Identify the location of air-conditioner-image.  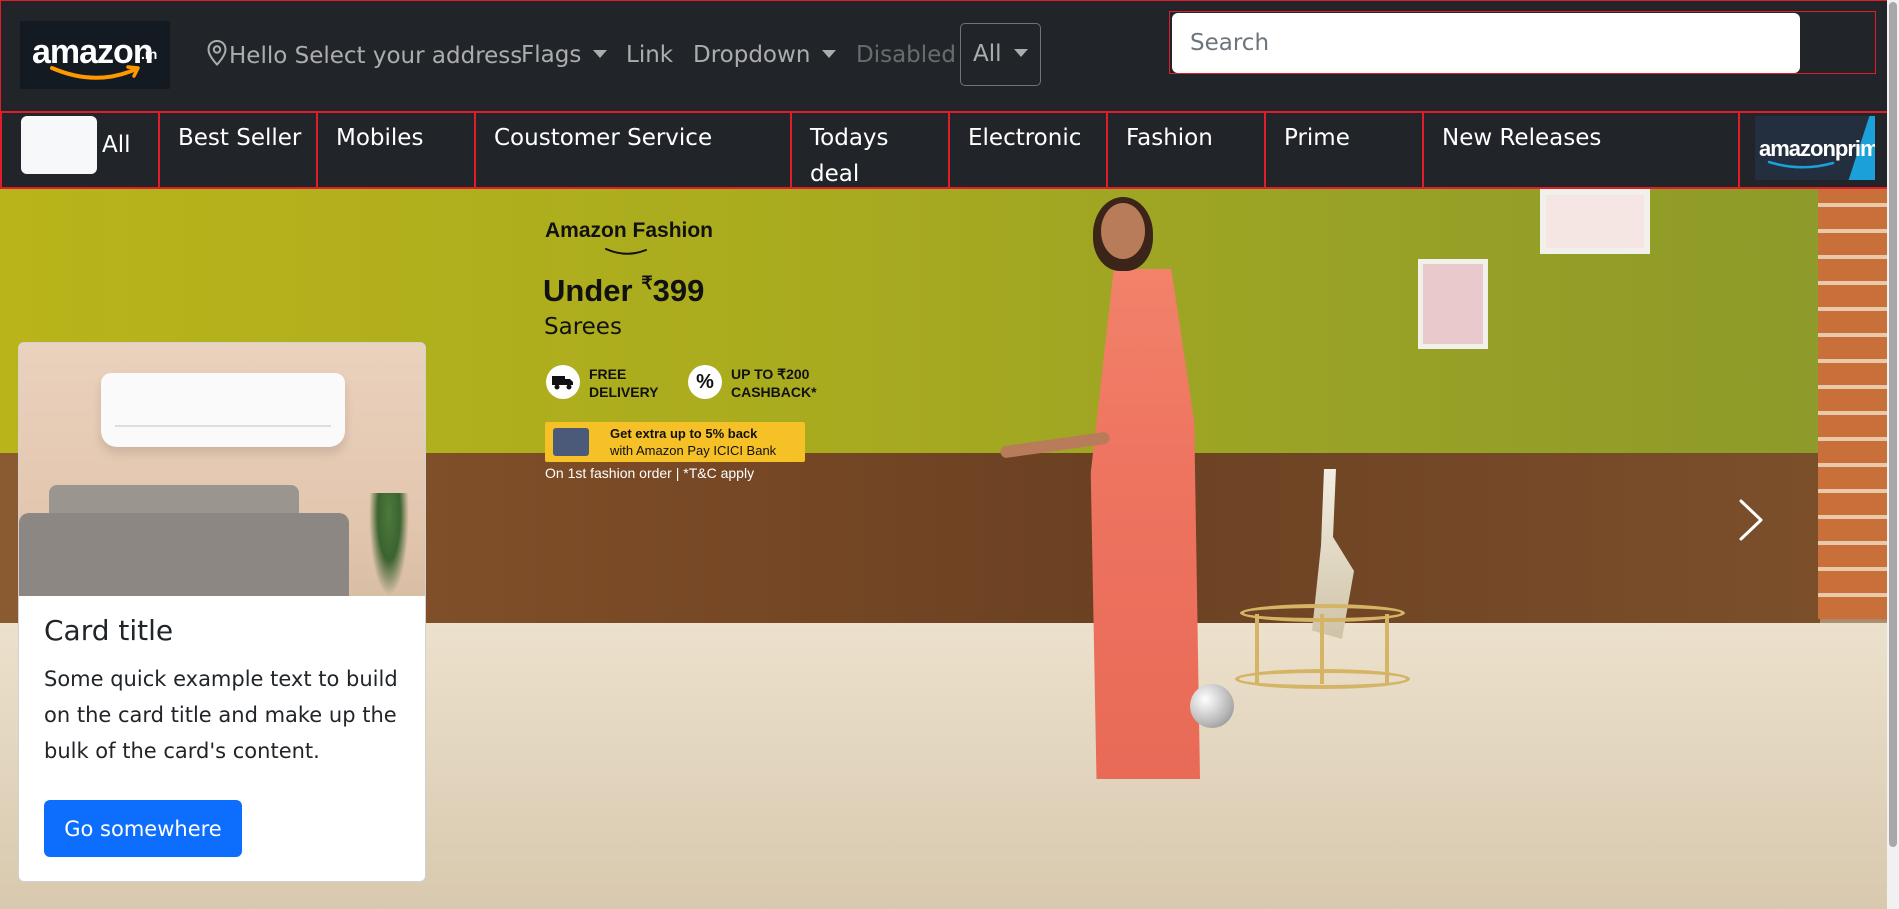
(223, 410).